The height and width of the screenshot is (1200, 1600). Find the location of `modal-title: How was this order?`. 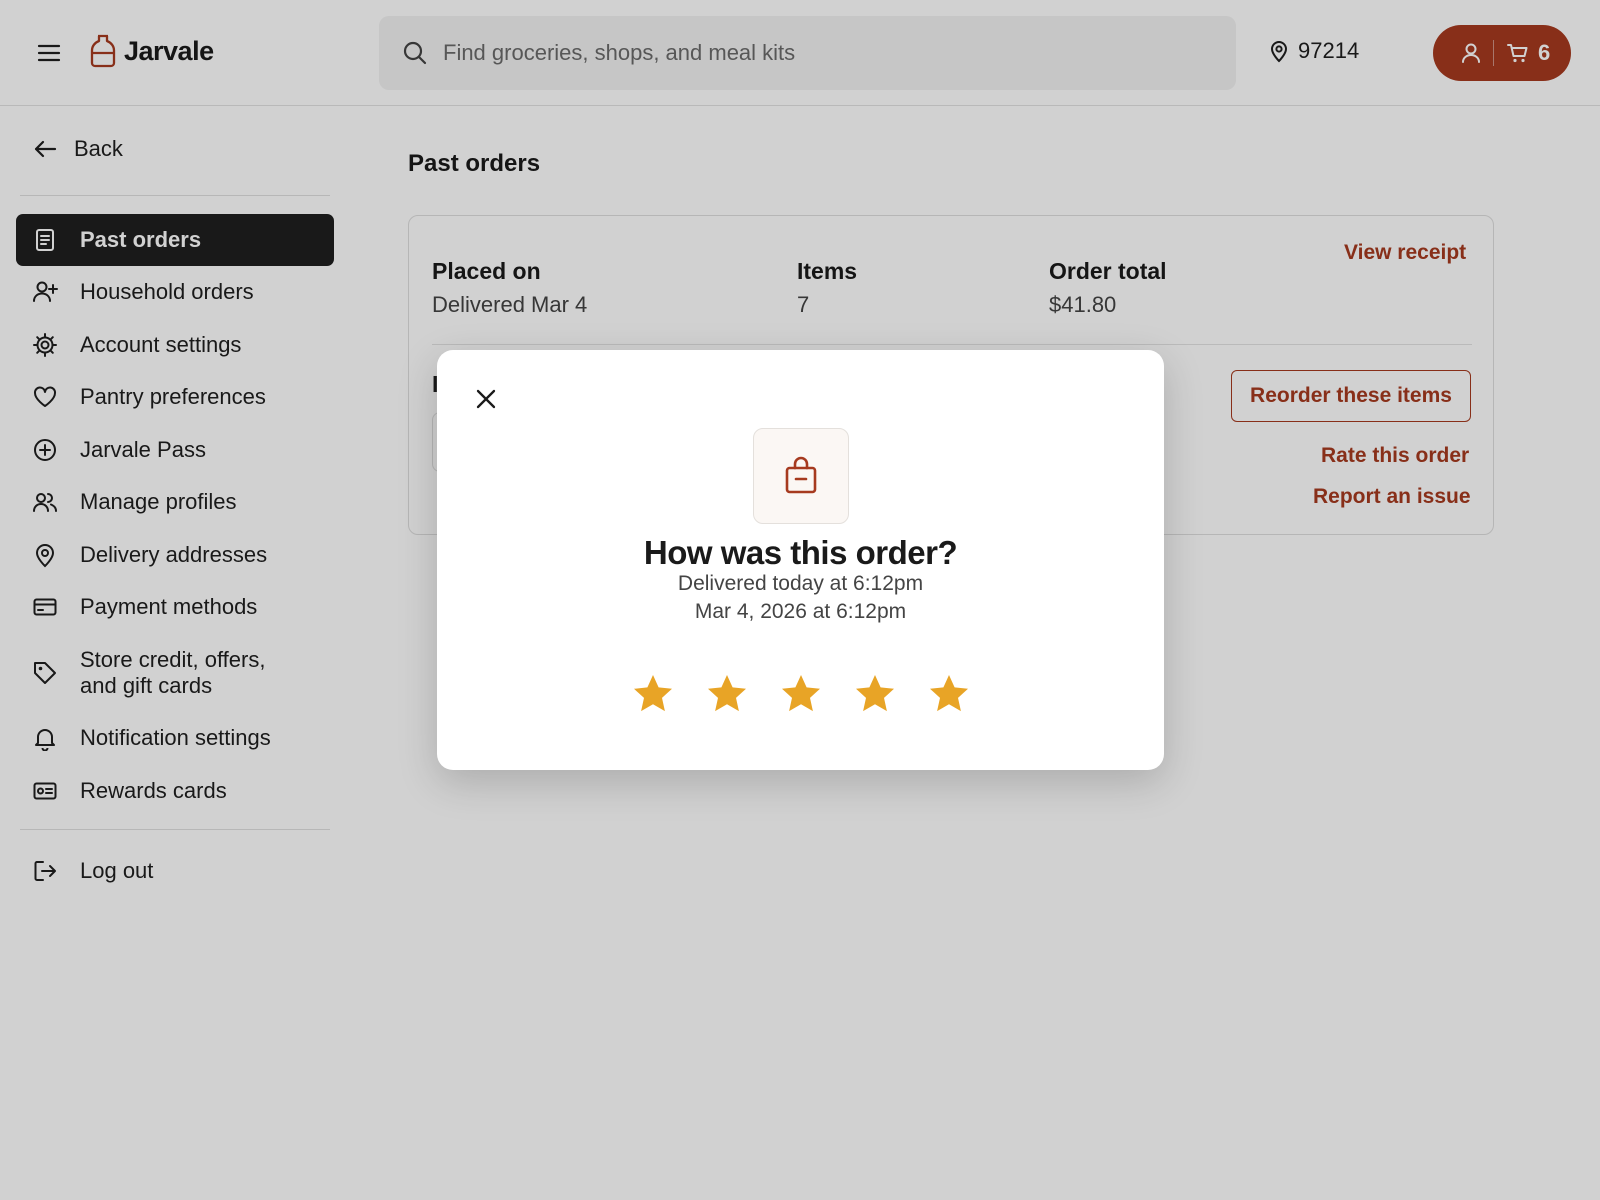

modal-title: How was this order? is located at coordinates (800, 552).